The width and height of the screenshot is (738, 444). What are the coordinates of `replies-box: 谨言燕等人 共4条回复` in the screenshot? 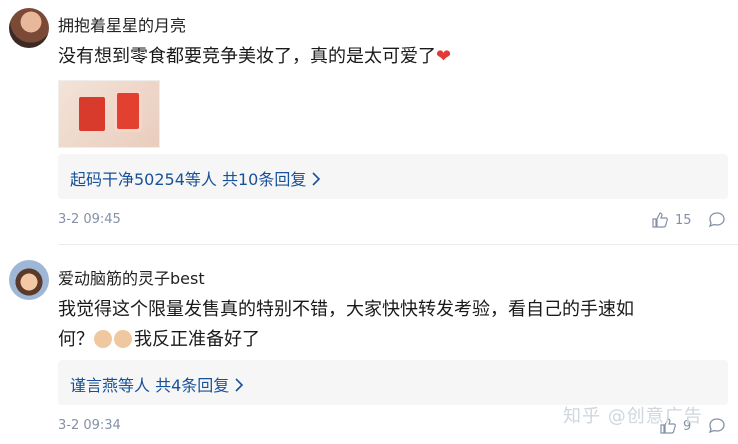 It's located at (393, 382).